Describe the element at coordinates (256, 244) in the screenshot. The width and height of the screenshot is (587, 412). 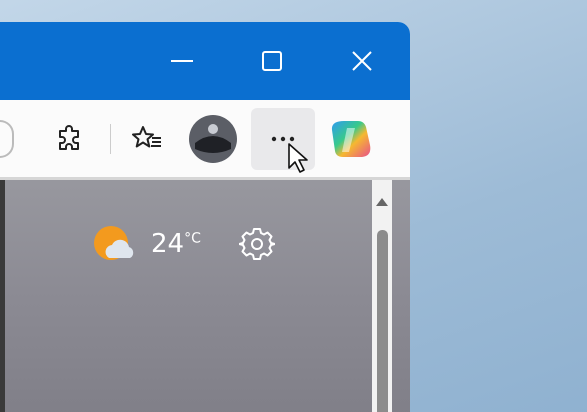
I see `settings-icon` at that location.